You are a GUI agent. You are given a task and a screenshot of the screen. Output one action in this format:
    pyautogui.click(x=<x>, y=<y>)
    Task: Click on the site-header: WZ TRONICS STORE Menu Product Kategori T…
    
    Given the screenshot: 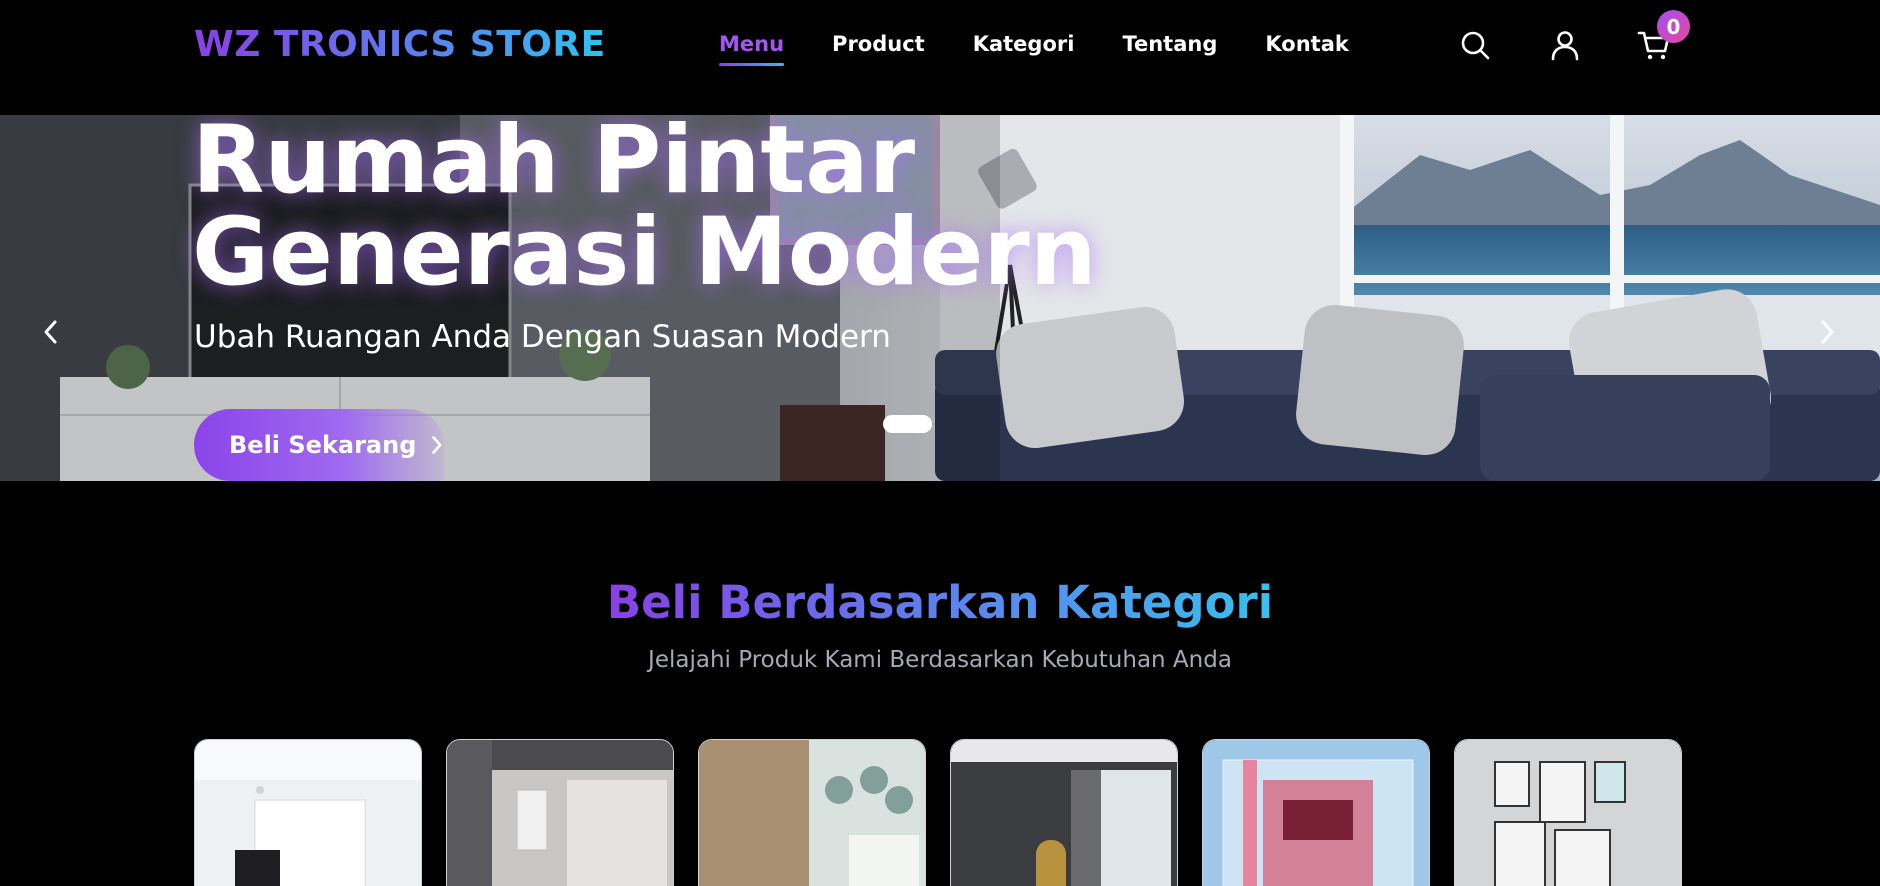 What is the action you would take?
    pyautogui.click(x=940, y=57)
    